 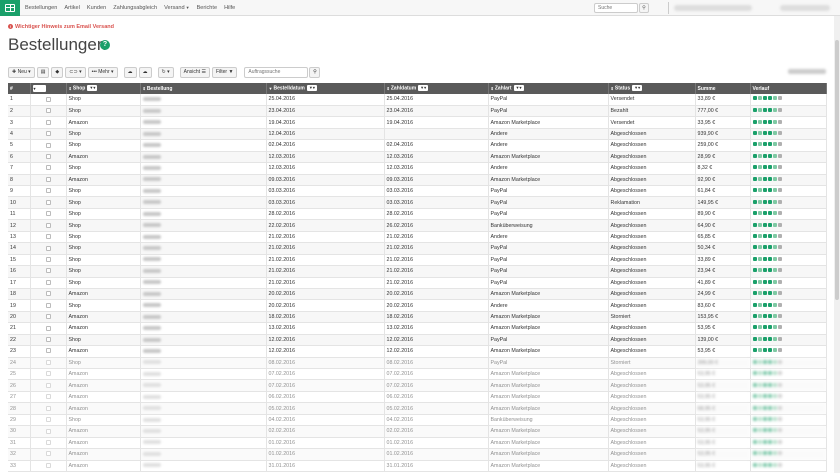 I want to click on settings-blurred, so click(x=805, y=8).